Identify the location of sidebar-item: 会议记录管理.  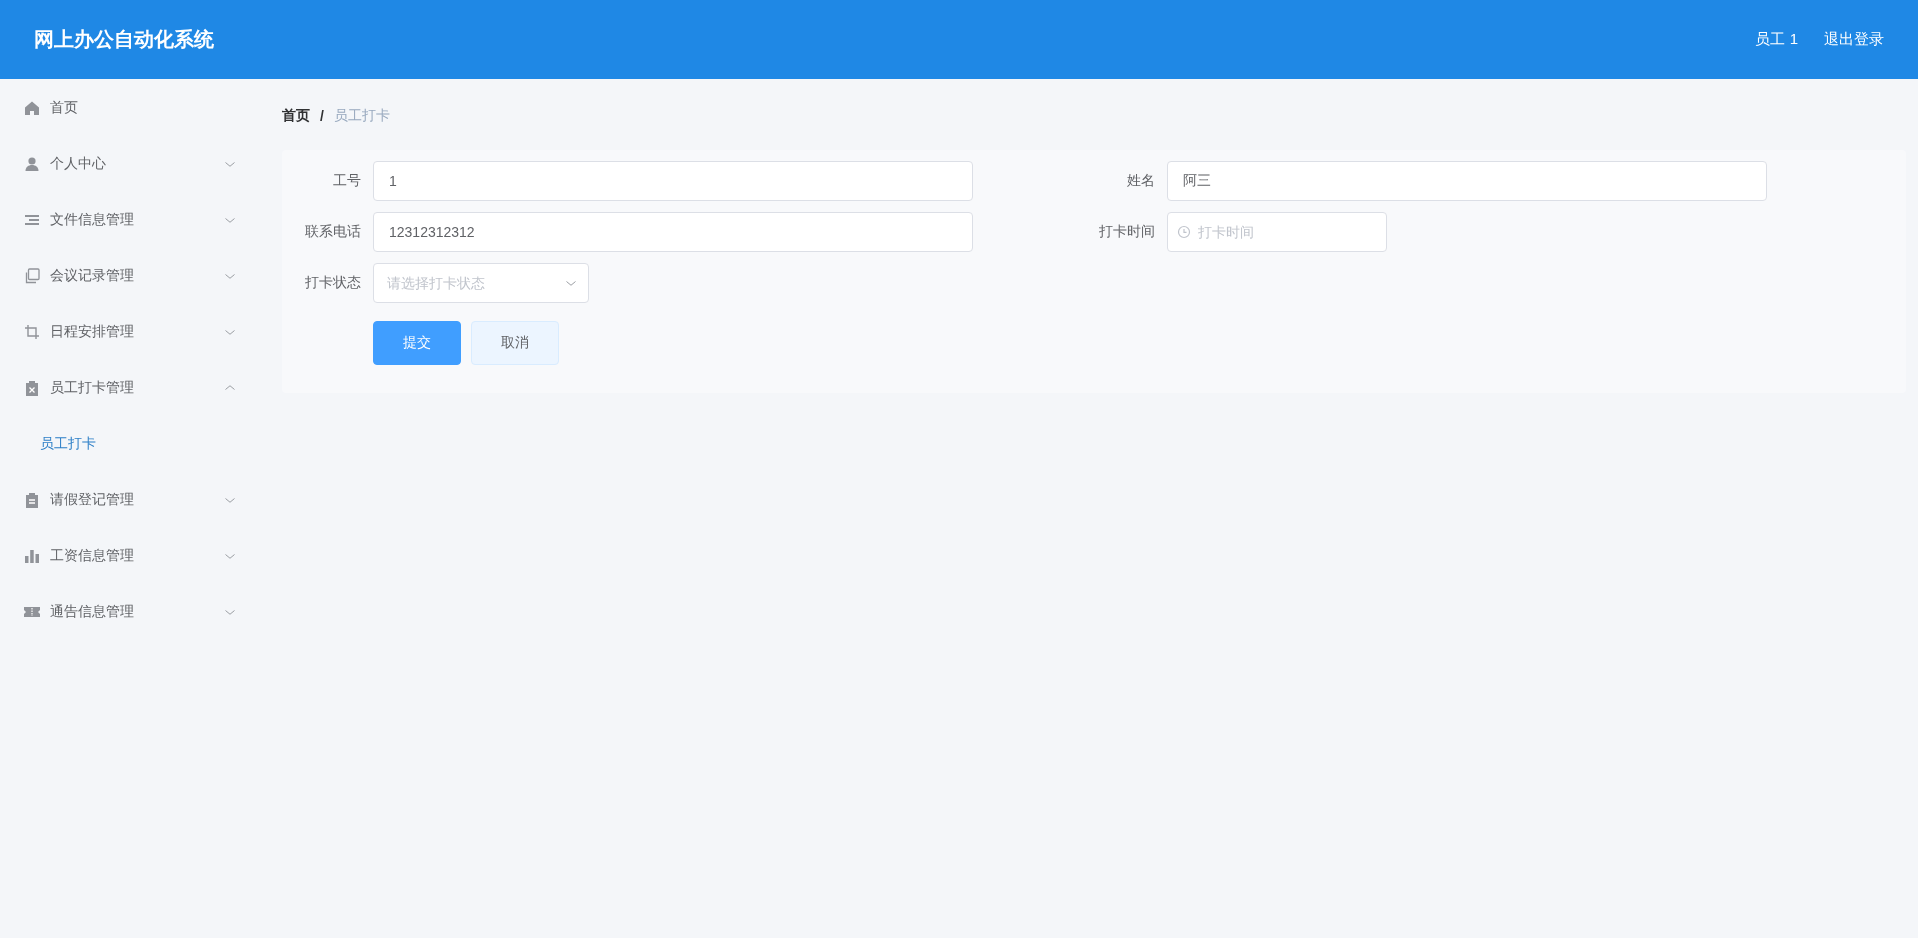
(130, 276).